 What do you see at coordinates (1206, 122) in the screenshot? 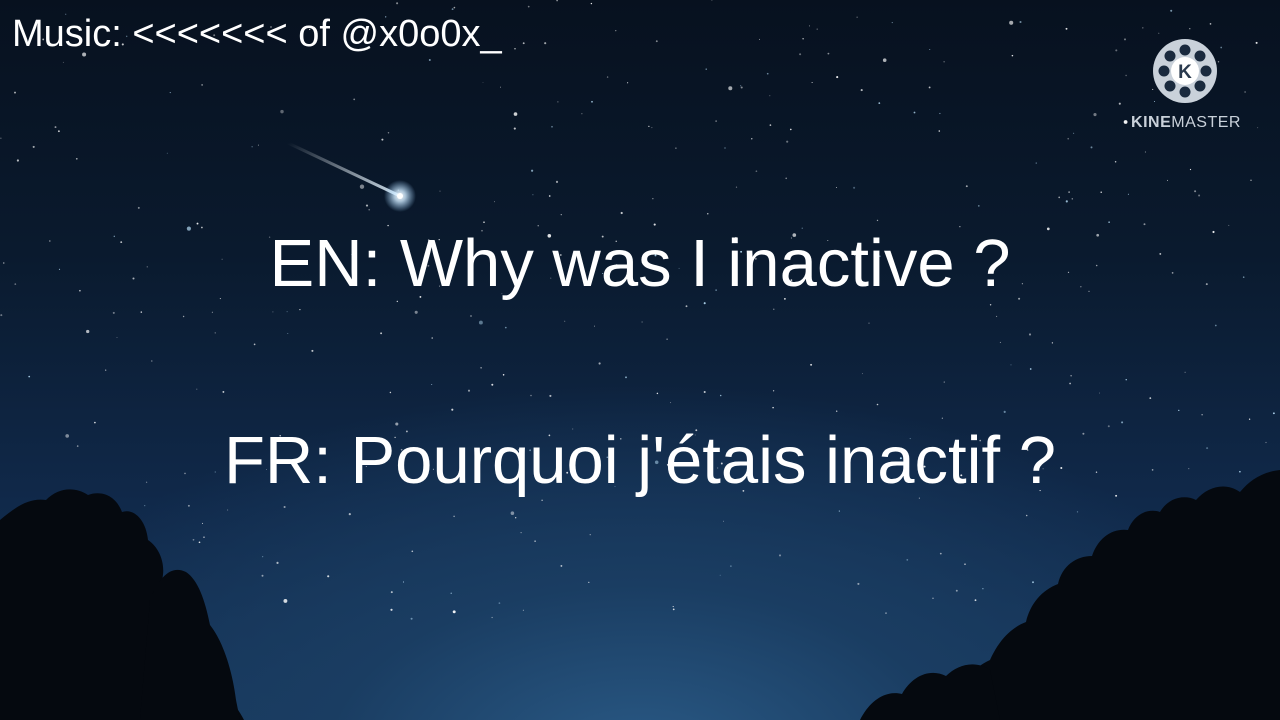
I see `watermark-brand-part2: MASTER` at bounding box center [1206, 122].